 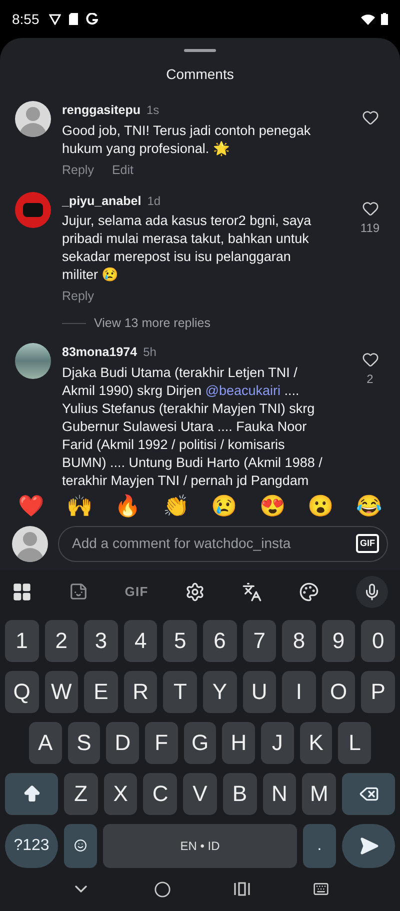 I want to click on key: W, so click(x=61, y=691).